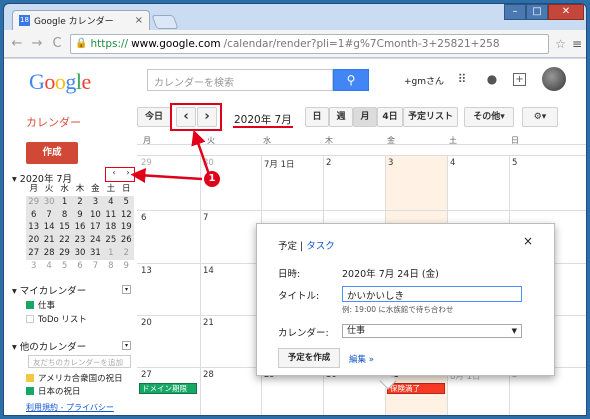 The image size is (590, 419). I want to click on day-number: 29, so click(146, 163).